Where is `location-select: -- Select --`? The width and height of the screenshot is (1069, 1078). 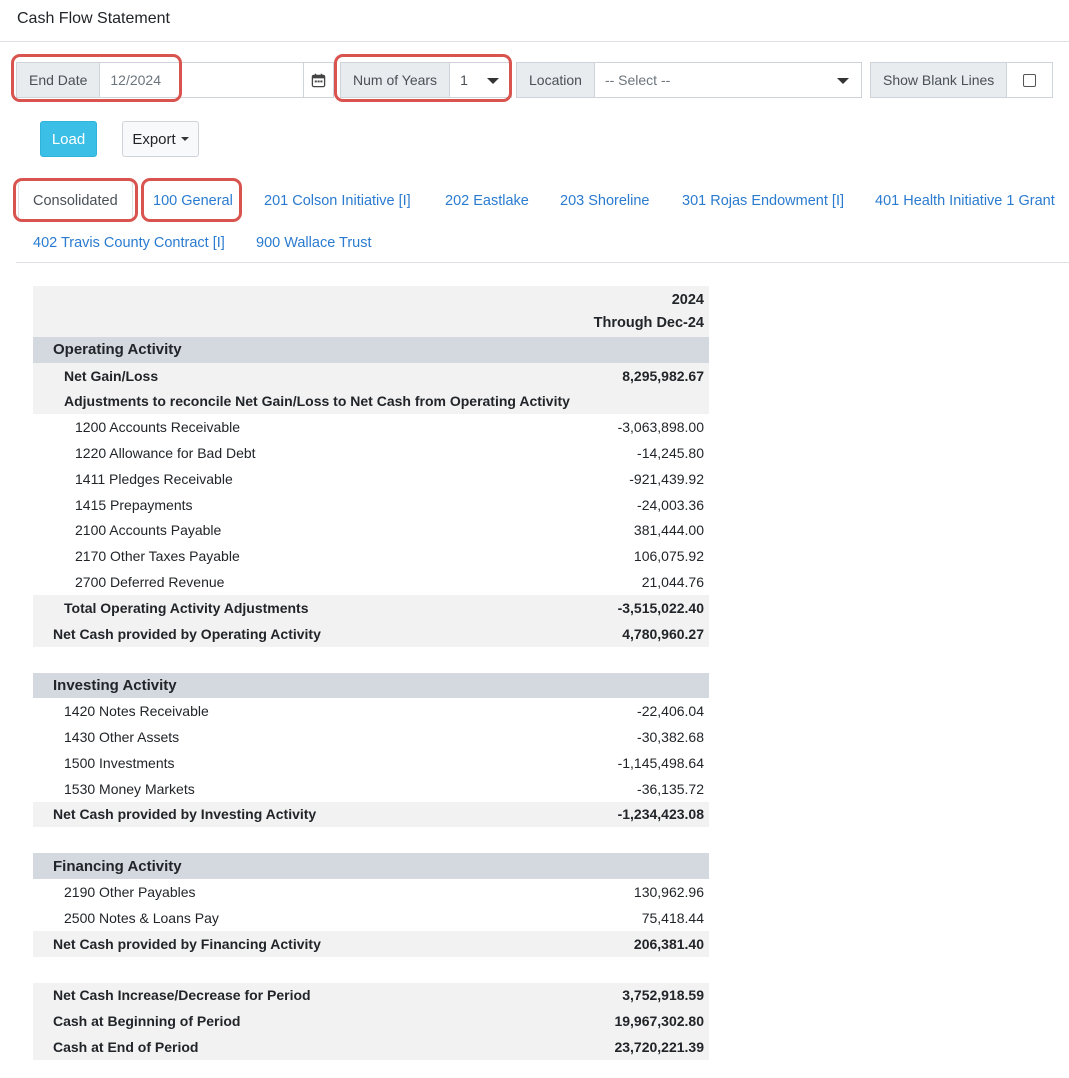 location-select: -- Select -- is located at coordinates (728, 80).